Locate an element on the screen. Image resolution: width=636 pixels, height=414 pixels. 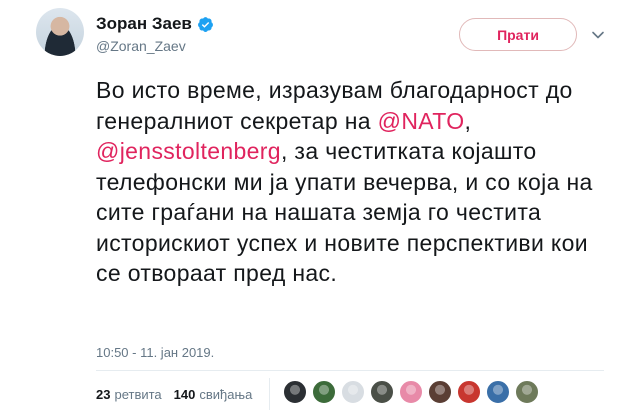
likes-label: свиђања is located at coordinates (226, 394).